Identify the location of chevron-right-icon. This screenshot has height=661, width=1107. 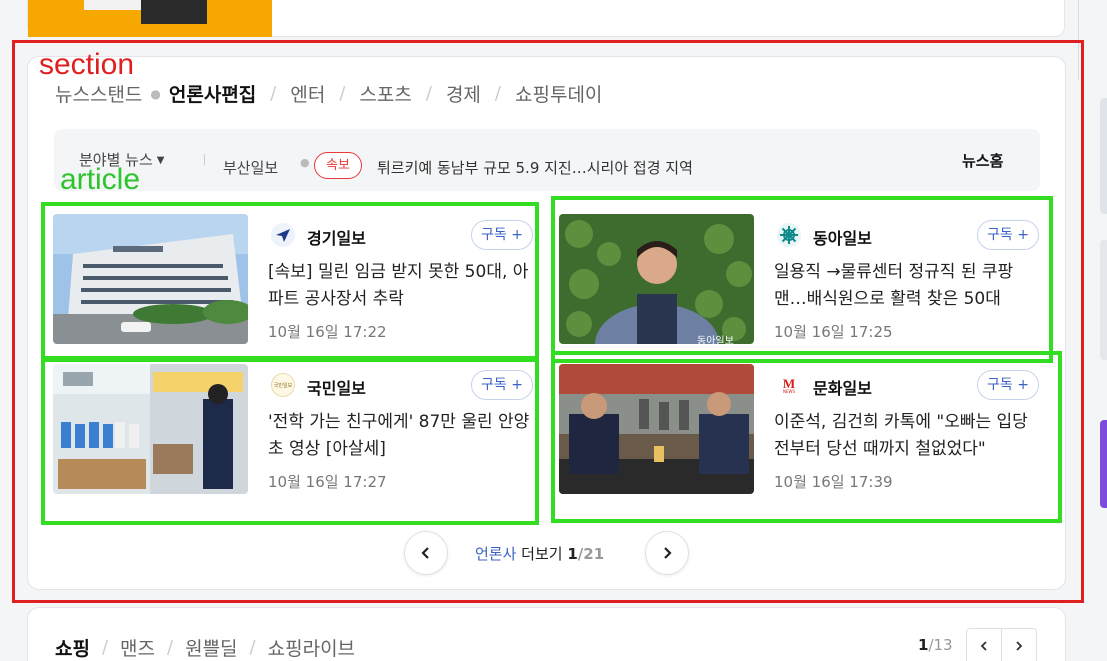
(1019, 646).